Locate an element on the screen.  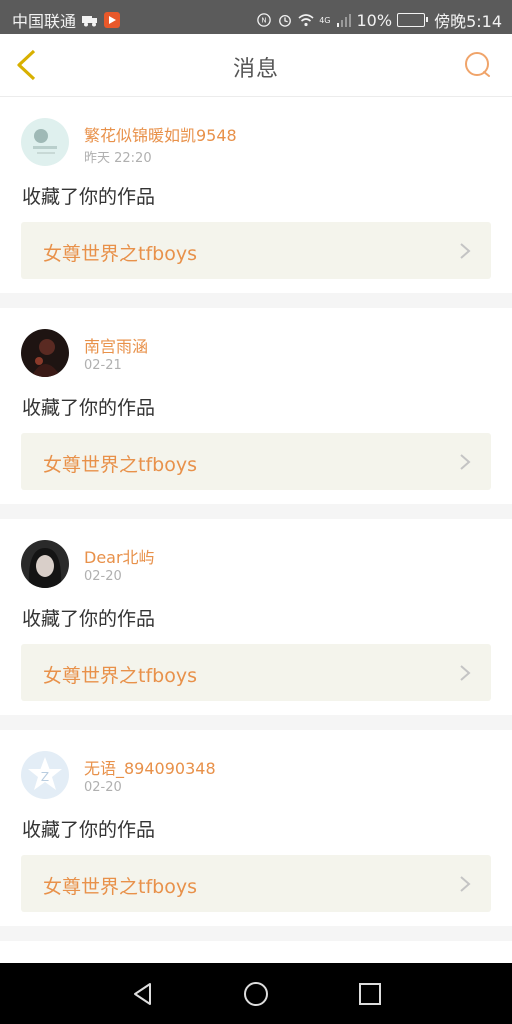
timestamp: 昨天 22:20 is located at coordinates (118, 158).